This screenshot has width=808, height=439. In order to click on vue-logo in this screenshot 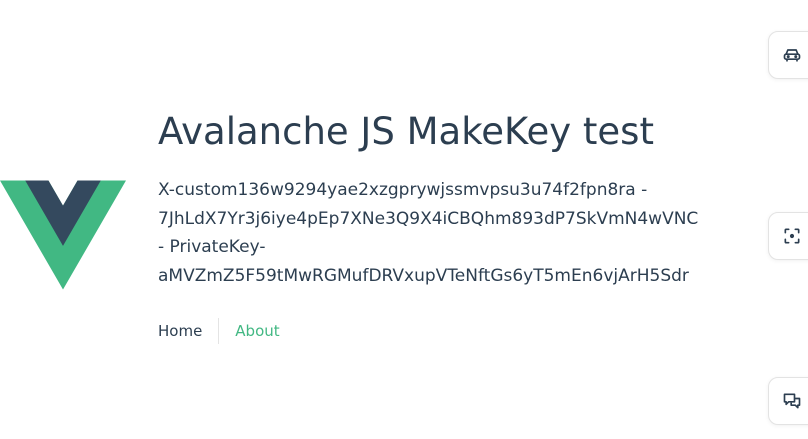, I will do `click(63, 235)`.